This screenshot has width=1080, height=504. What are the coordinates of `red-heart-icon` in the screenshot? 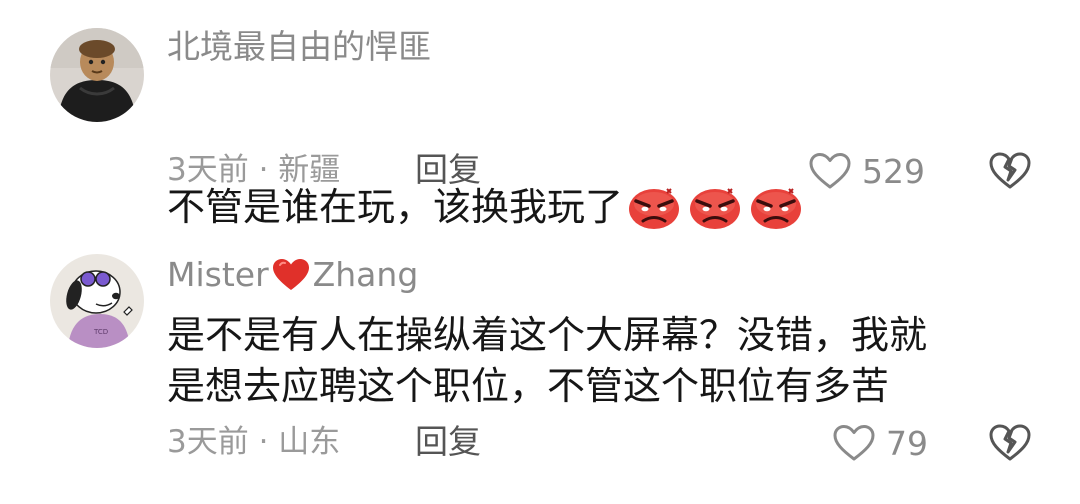 It's located at (290, 274).